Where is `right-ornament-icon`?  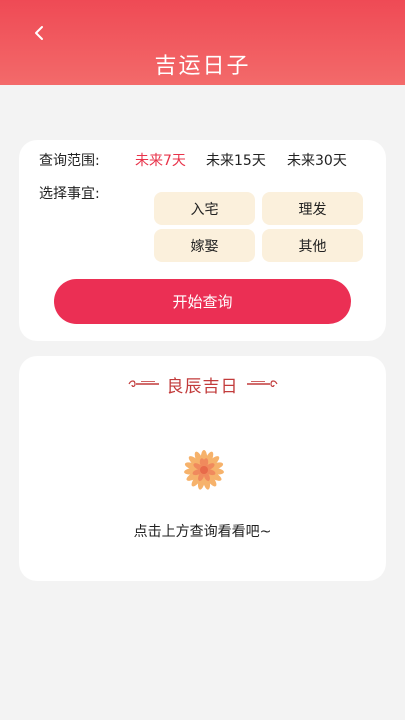 right-ornament-icon is located at coordinates (262, 383).